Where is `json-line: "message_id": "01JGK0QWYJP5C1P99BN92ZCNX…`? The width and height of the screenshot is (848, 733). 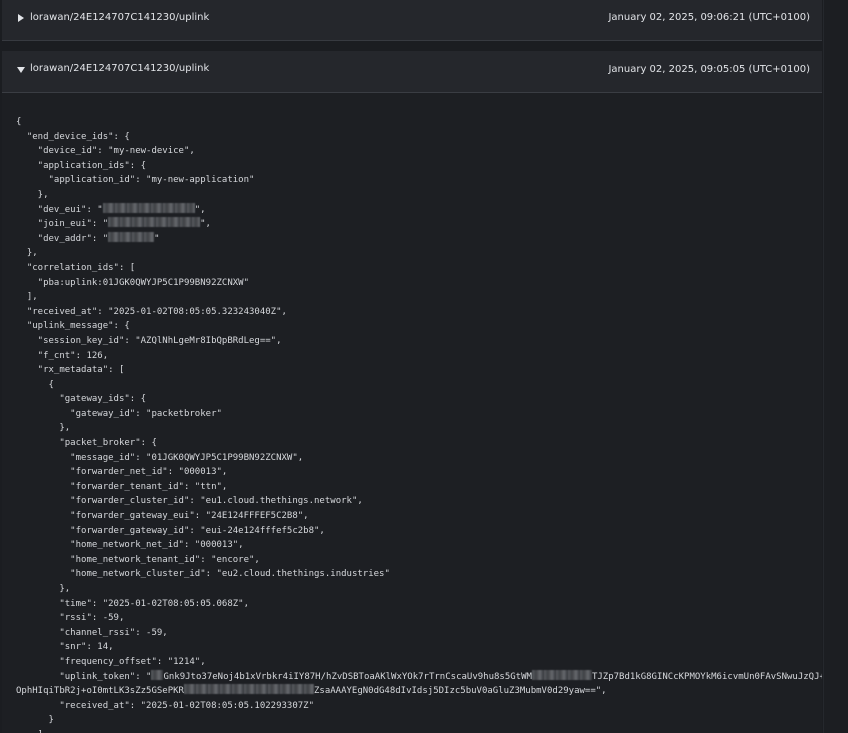 json-line: "message_id": "01JGK0QWYJP5C1P99BN92ZCNX… is located at coordinates (160, 457).